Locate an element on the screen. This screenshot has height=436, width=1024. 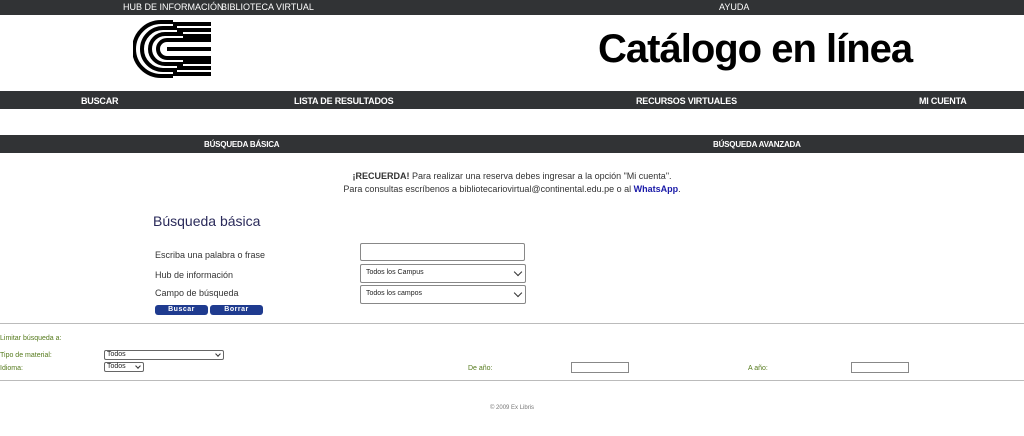
tab-busqueda-basica: BÚSQUEDA BÁSICA is located at coordinates (242, 144).